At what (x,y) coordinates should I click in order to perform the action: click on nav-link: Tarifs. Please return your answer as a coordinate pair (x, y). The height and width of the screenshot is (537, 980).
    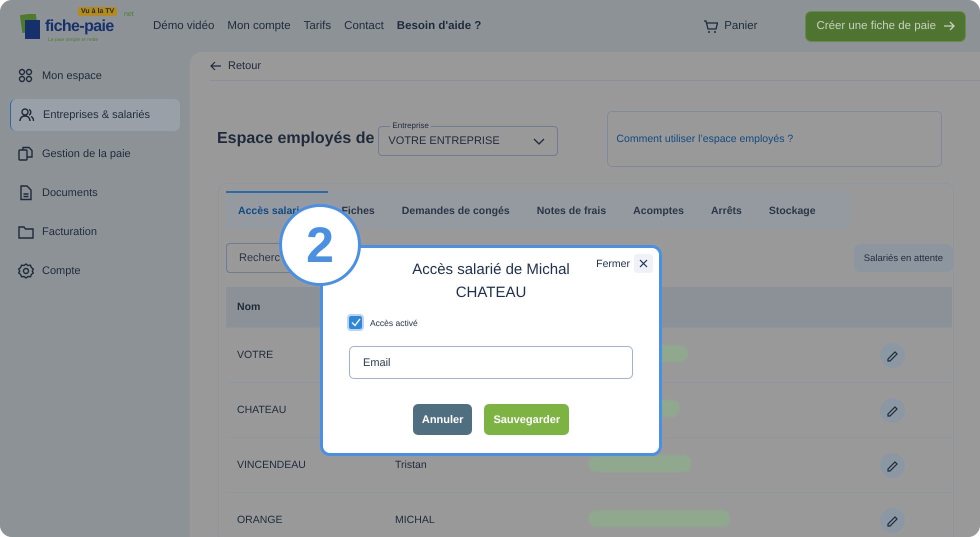
    Looking at the image, I should click on (318, 26).